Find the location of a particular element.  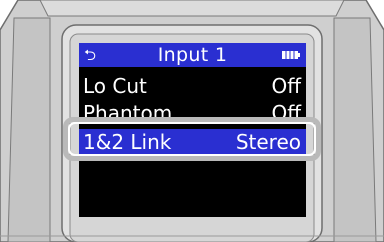

battery-icon is located at coordinates (291, 55).